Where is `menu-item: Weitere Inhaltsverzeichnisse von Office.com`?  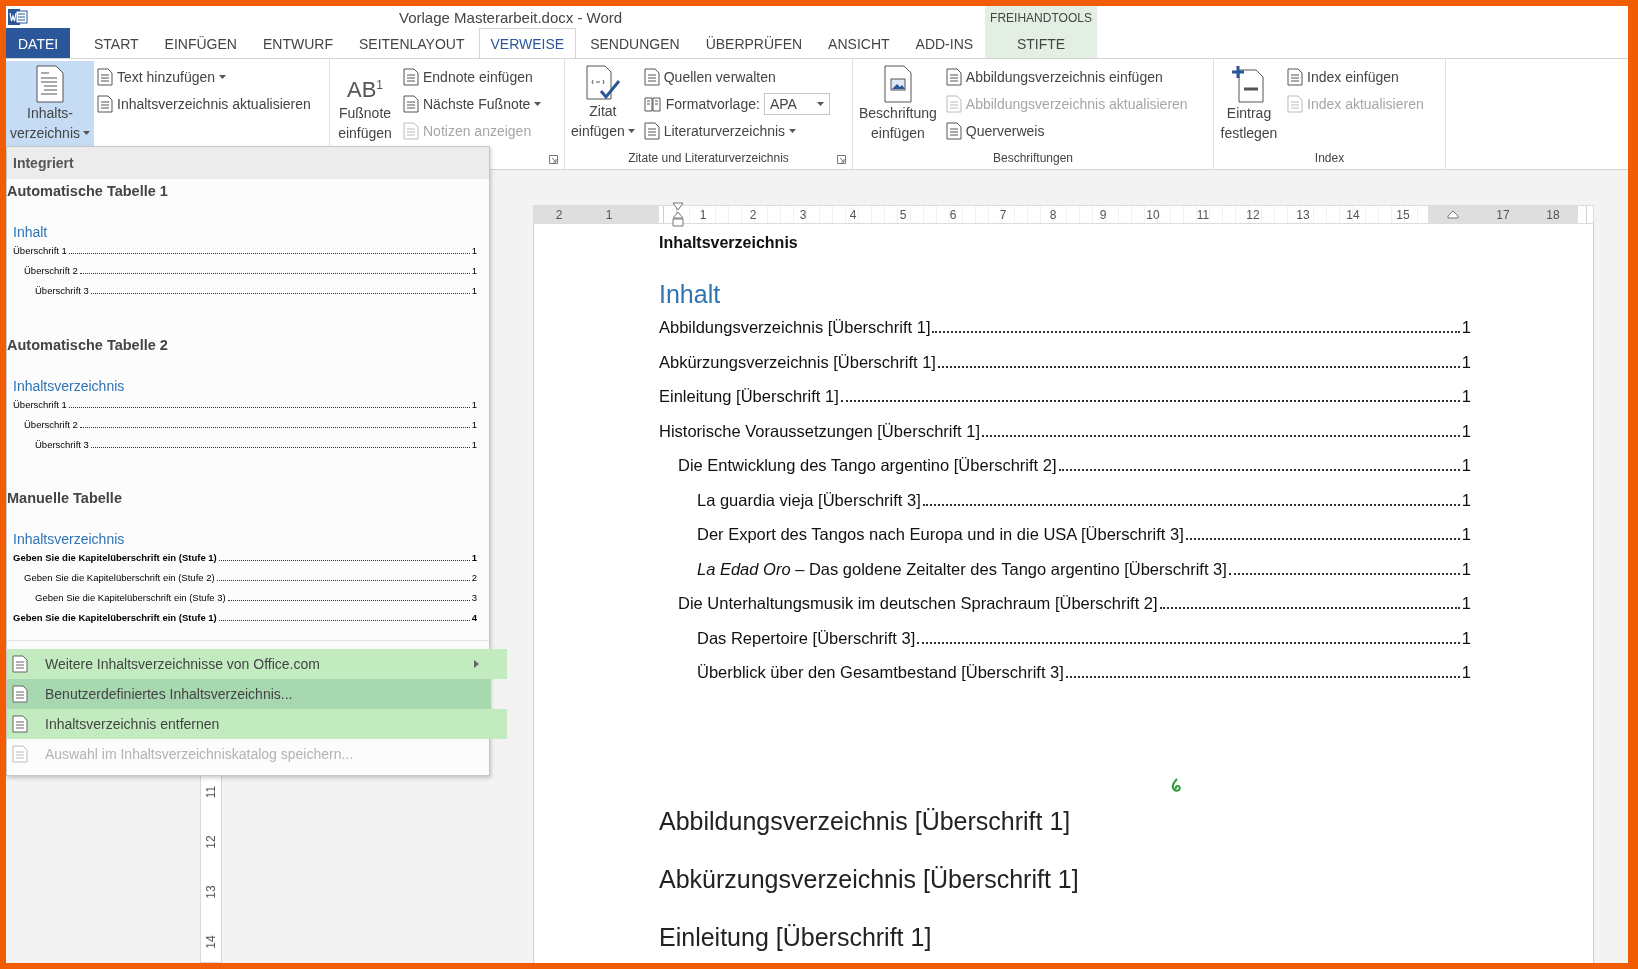 menu-item: Weitere Inhaltsverzeichnisse von Office.com is located at coordinates (257, 664).